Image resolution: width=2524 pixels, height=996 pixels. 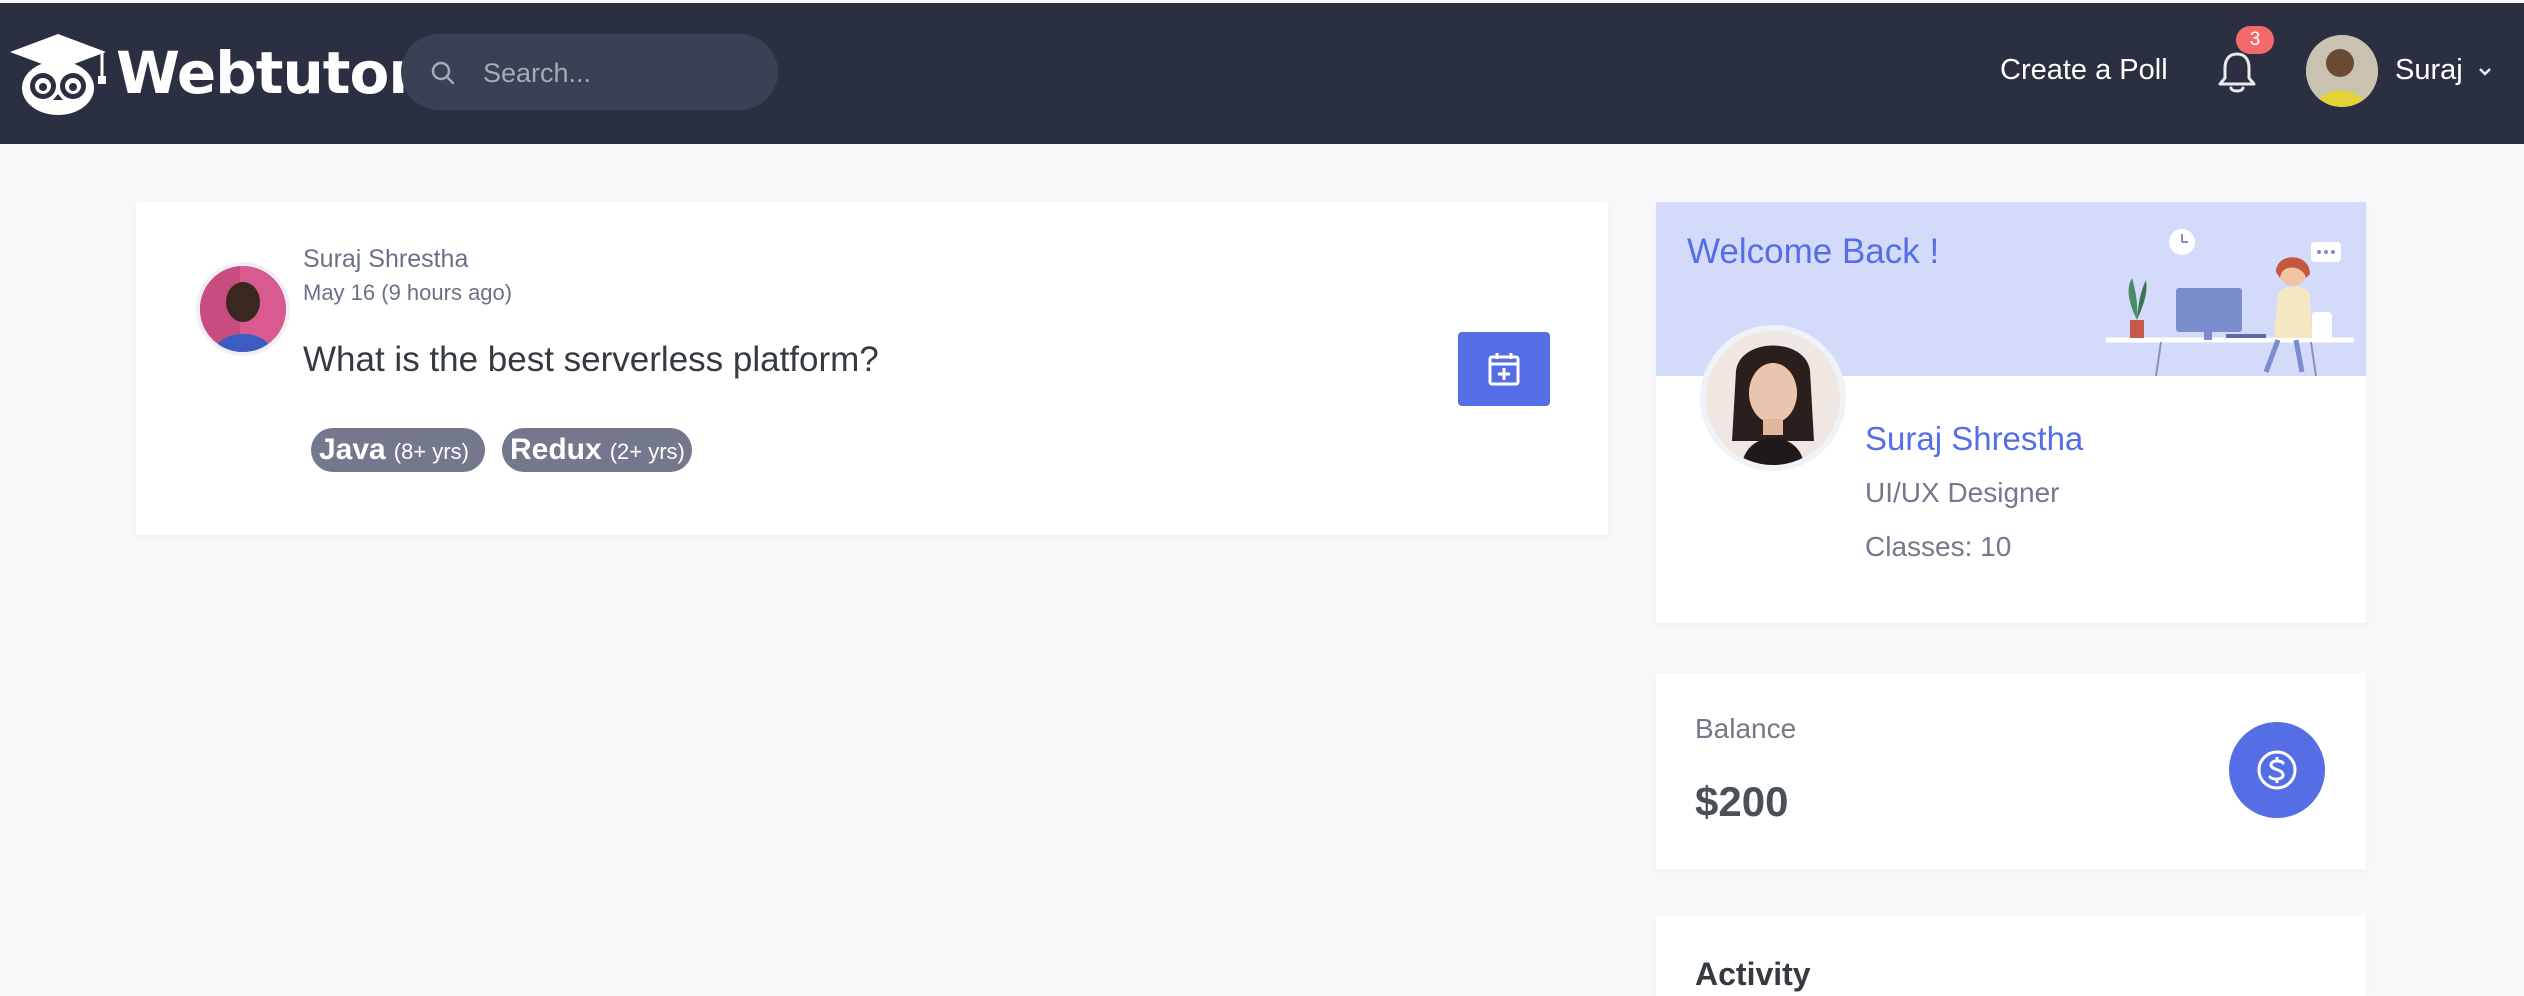 I want to click on skill-tag: Java (8+ yrs), so click(x=398, y=450).